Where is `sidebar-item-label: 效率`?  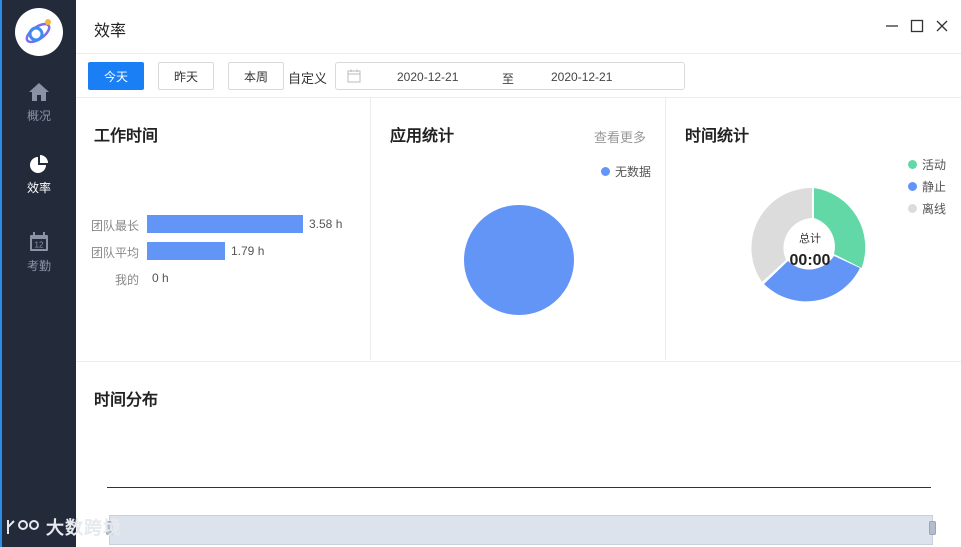 sidebar-item-label: 效率 is located at coordinates (38, 187).